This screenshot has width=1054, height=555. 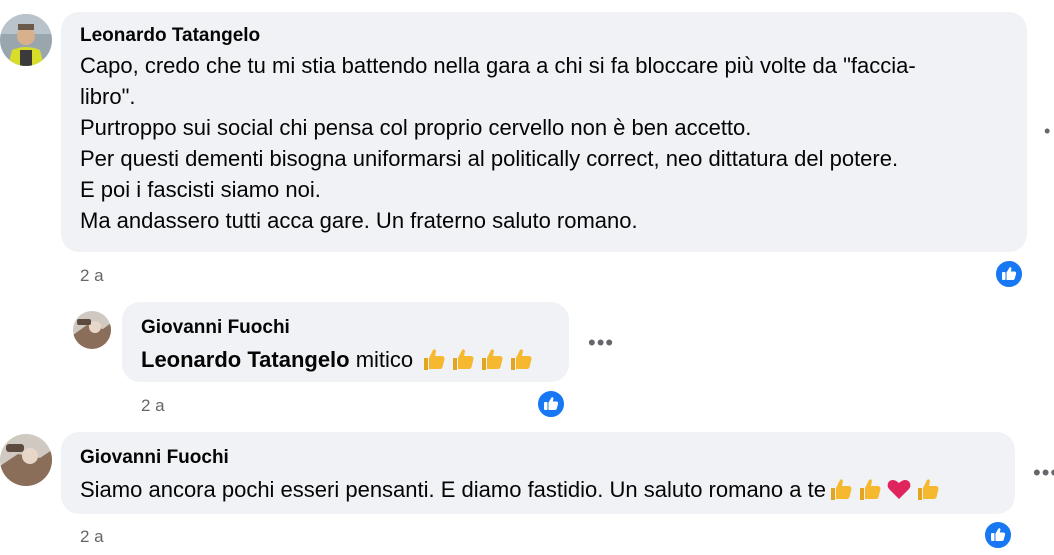 What do you see at coordinates (26, 40) in the screenshot?
I see `avatar-leonardo-tatangelo` at bounding box center [26, 40].